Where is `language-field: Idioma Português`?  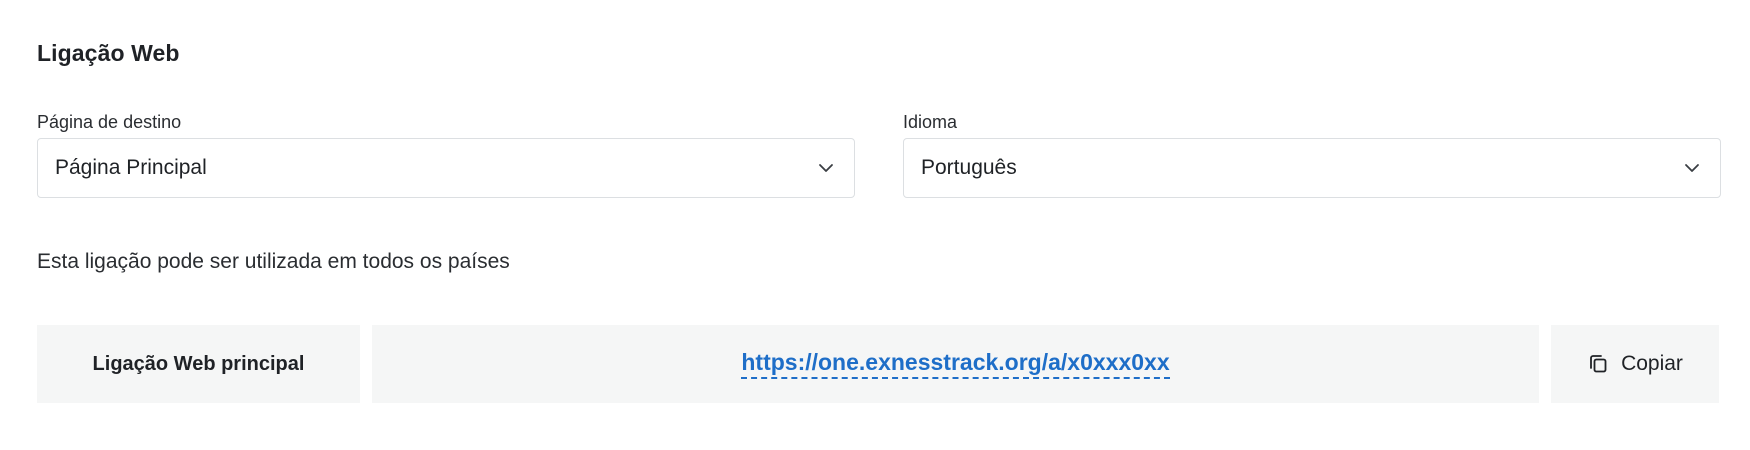 language-field: Idioma Português is located at coordinates (1312, 154).